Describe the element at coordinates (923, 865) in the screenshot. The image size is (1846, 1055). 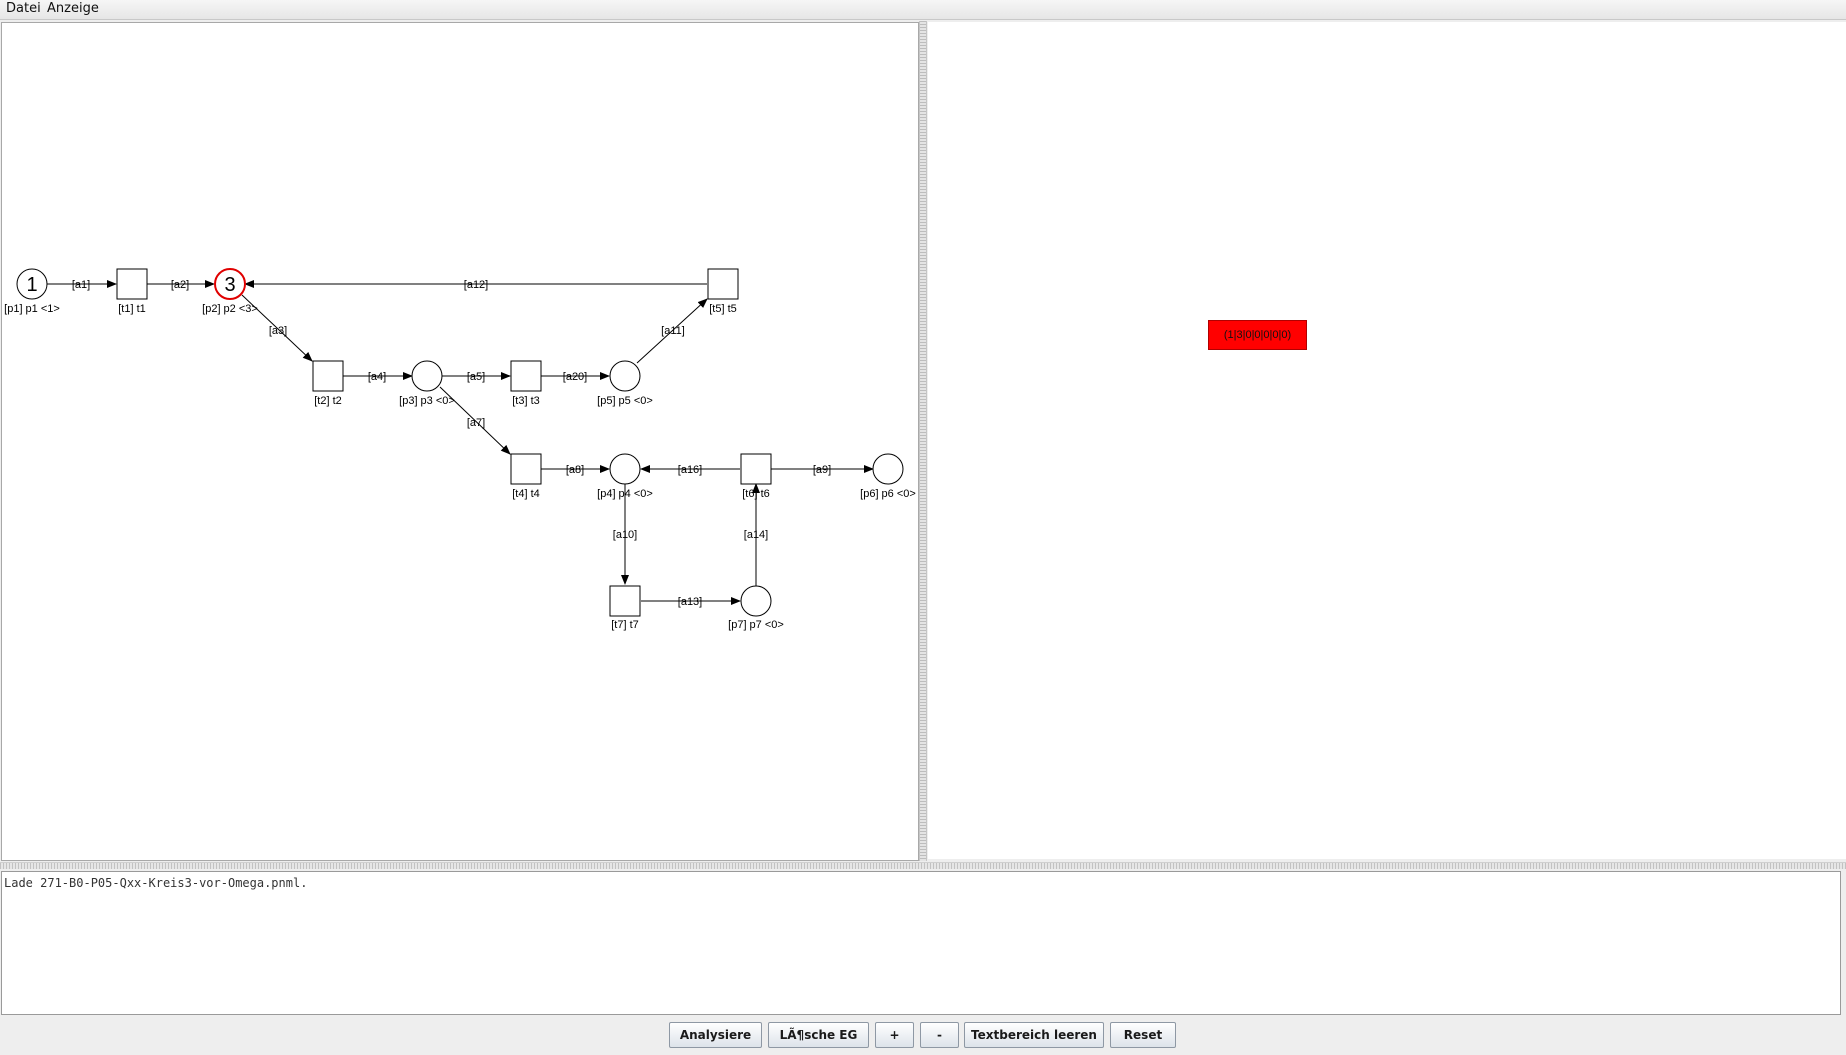
I see `split-pane-divider-horizontal` at that location.